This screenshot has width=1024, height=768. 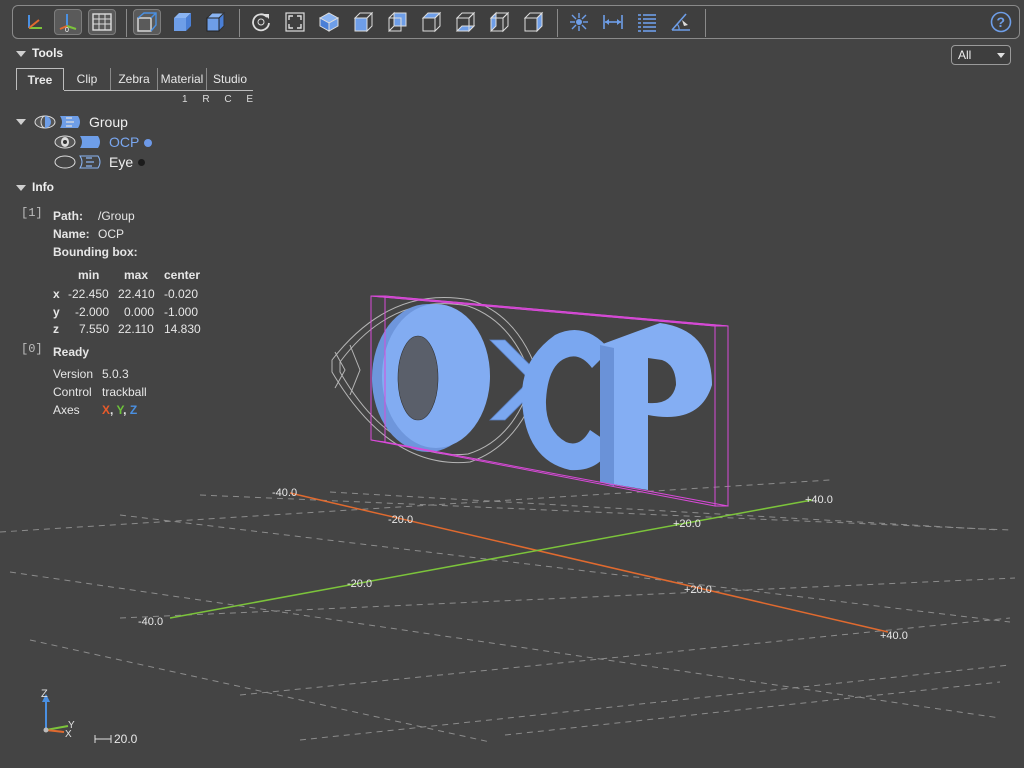 I want to click on view-right-icon, so click(x=533, y=22).